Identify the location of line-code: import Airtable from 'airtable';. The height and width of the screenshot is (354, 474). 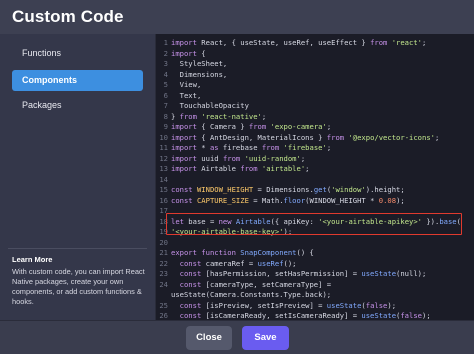
(240, 169).